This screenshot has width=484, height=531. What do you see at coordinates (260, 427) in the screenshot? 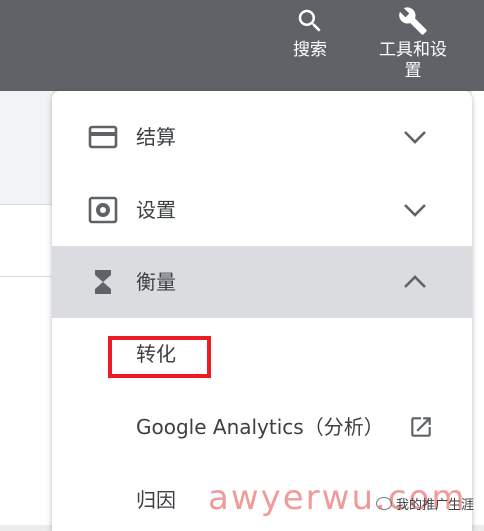
I see `submenu-item-google-analytics: Google Analytics（分析）` at bounding box center [260, 427].